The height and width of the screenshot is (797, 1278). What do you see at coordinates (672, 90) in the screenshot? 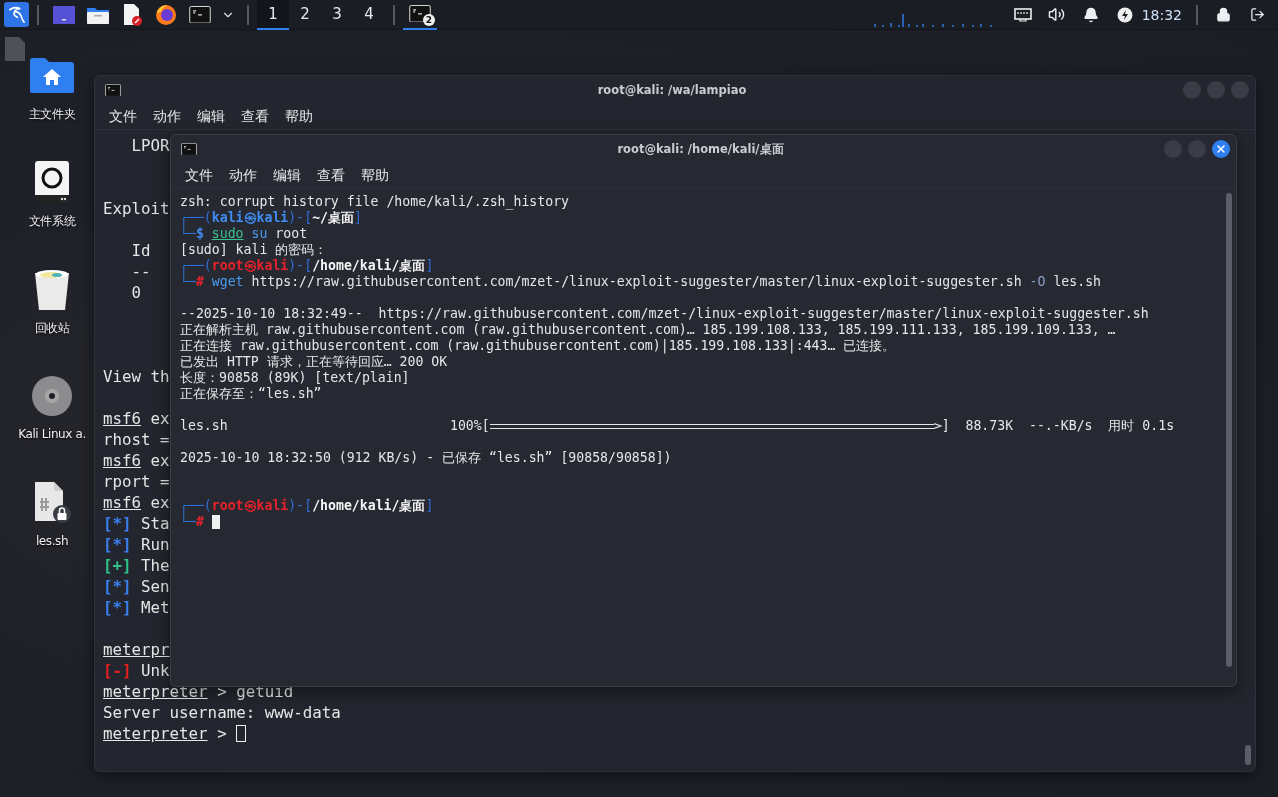
I see `window-title: root@kali: /wa/lampiao` at bounding box center [672, 90].